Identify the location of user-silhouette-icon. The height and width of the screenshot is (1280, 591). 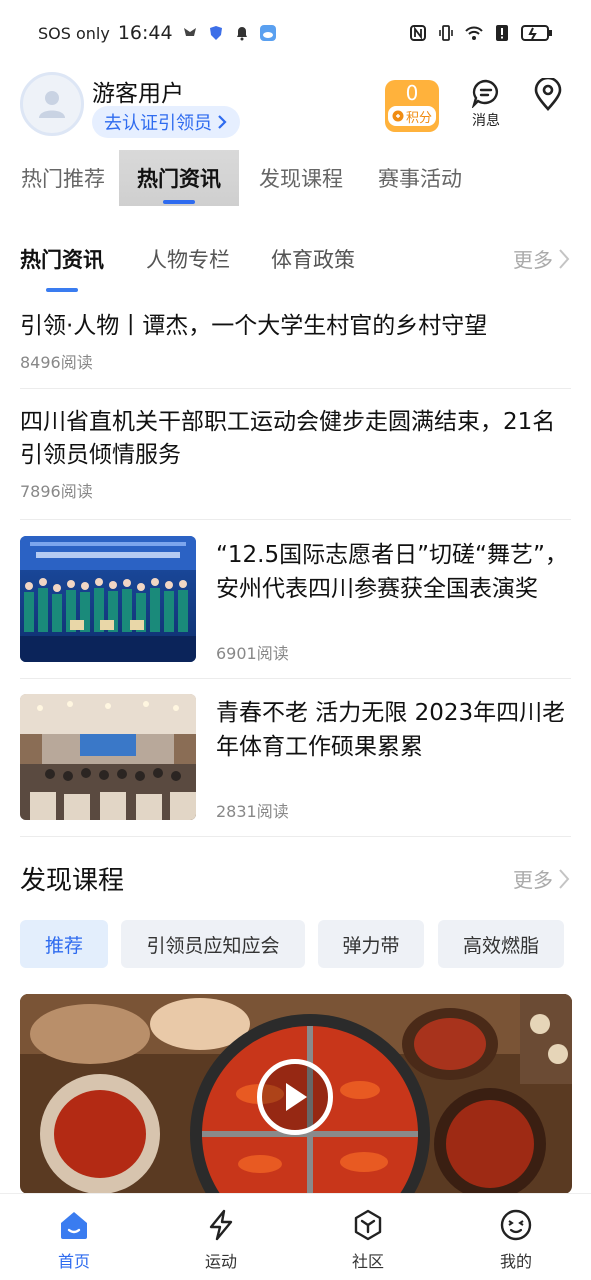
(52, 104).